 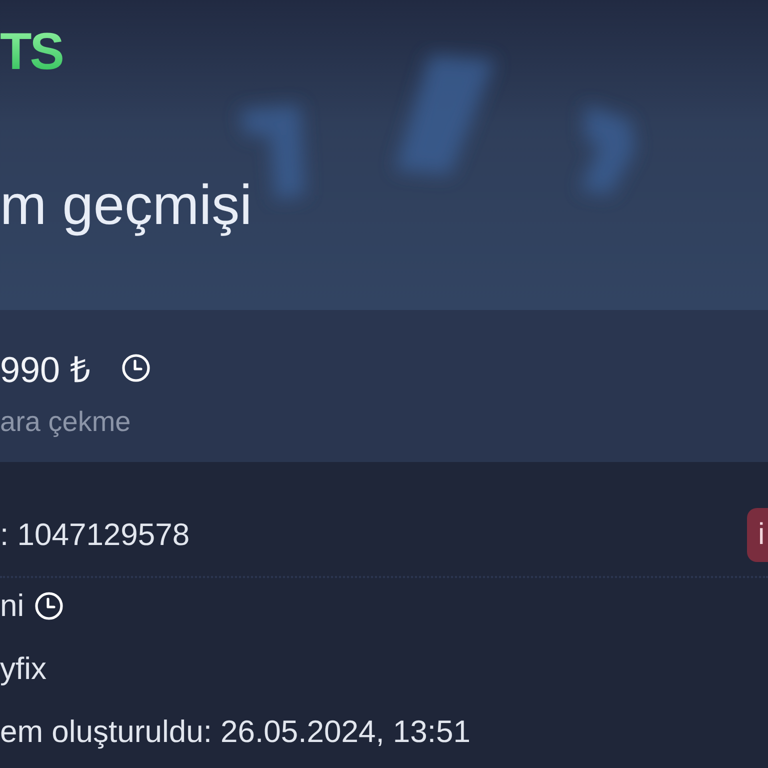 I want to click on amount: 990 ₺, so click(x=46, y=370).